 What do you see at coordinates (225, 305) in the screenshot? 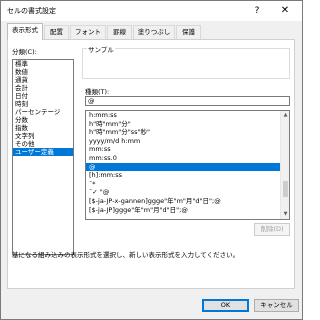
I see `ok-button: OK` at bounding box center [225, 305].